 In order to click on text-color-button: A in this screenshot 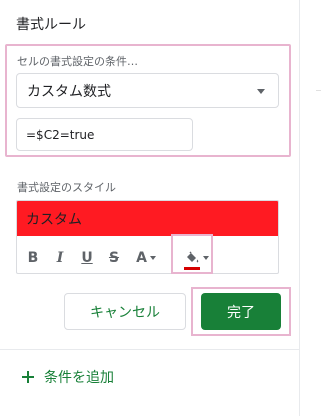, I will do `click(146, 258)`.